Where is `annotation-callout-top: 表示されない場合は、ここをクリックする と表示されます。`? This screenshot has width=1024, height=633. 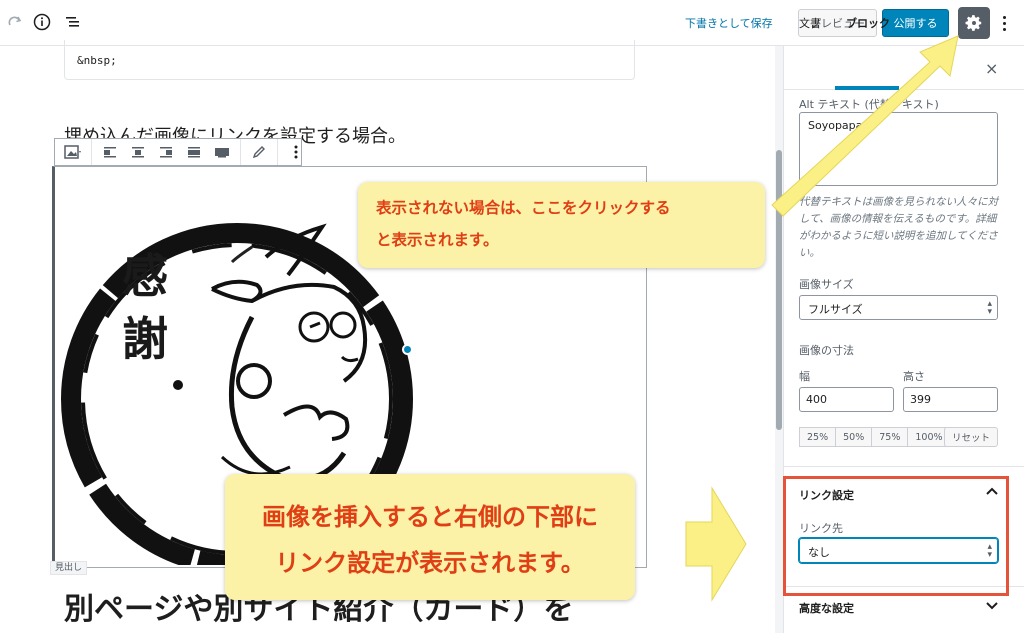 annotation-callout-top: 表示されない場合は、ここをクリックする と表示されます。 is located at coordinates (561, 225).